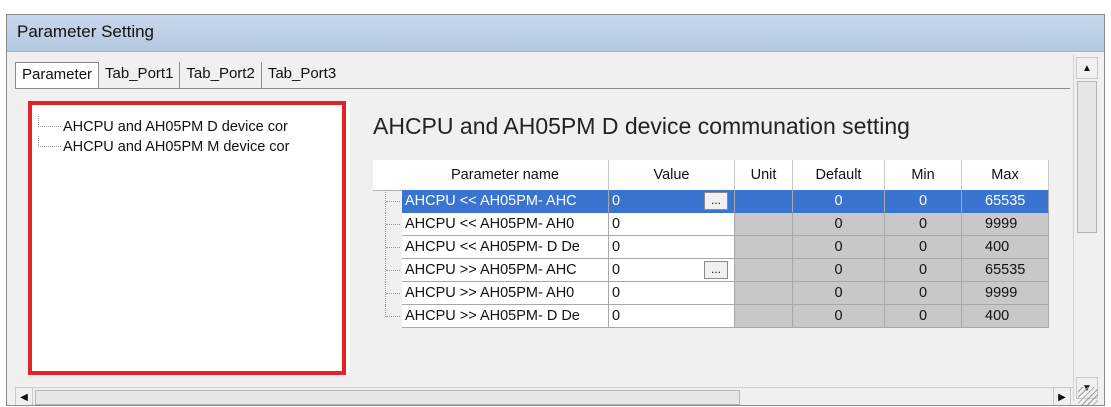  What do you see at coordinates (764, 175) in the screenshot?
I see `column-header-unit: Unit` at bounding box center [764, 175].